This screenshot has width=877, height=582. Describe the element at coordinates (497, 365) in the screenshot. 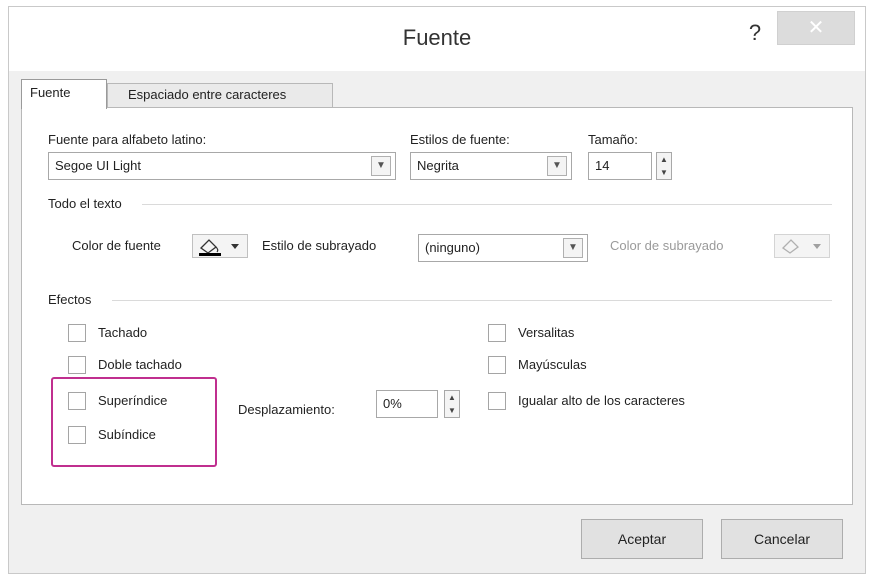

I see `all-caps-checkbox` at that location.